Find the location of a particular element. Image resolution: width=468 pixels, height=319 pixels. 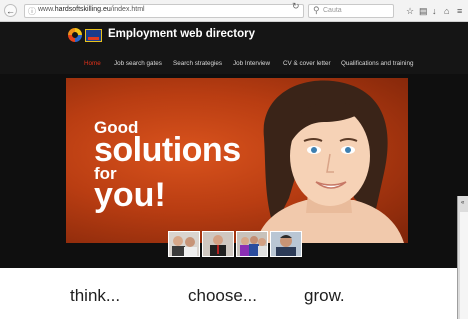

window-control-icon: « is located at coordinates (463, 203).